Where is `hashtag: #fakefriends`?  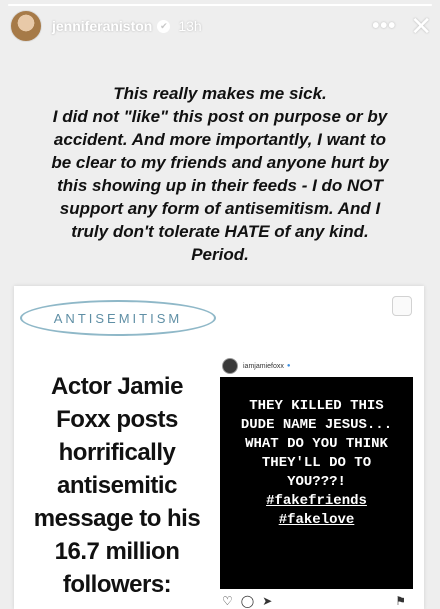 hashtag: #fakefriends is located at coordinates (316, 501).